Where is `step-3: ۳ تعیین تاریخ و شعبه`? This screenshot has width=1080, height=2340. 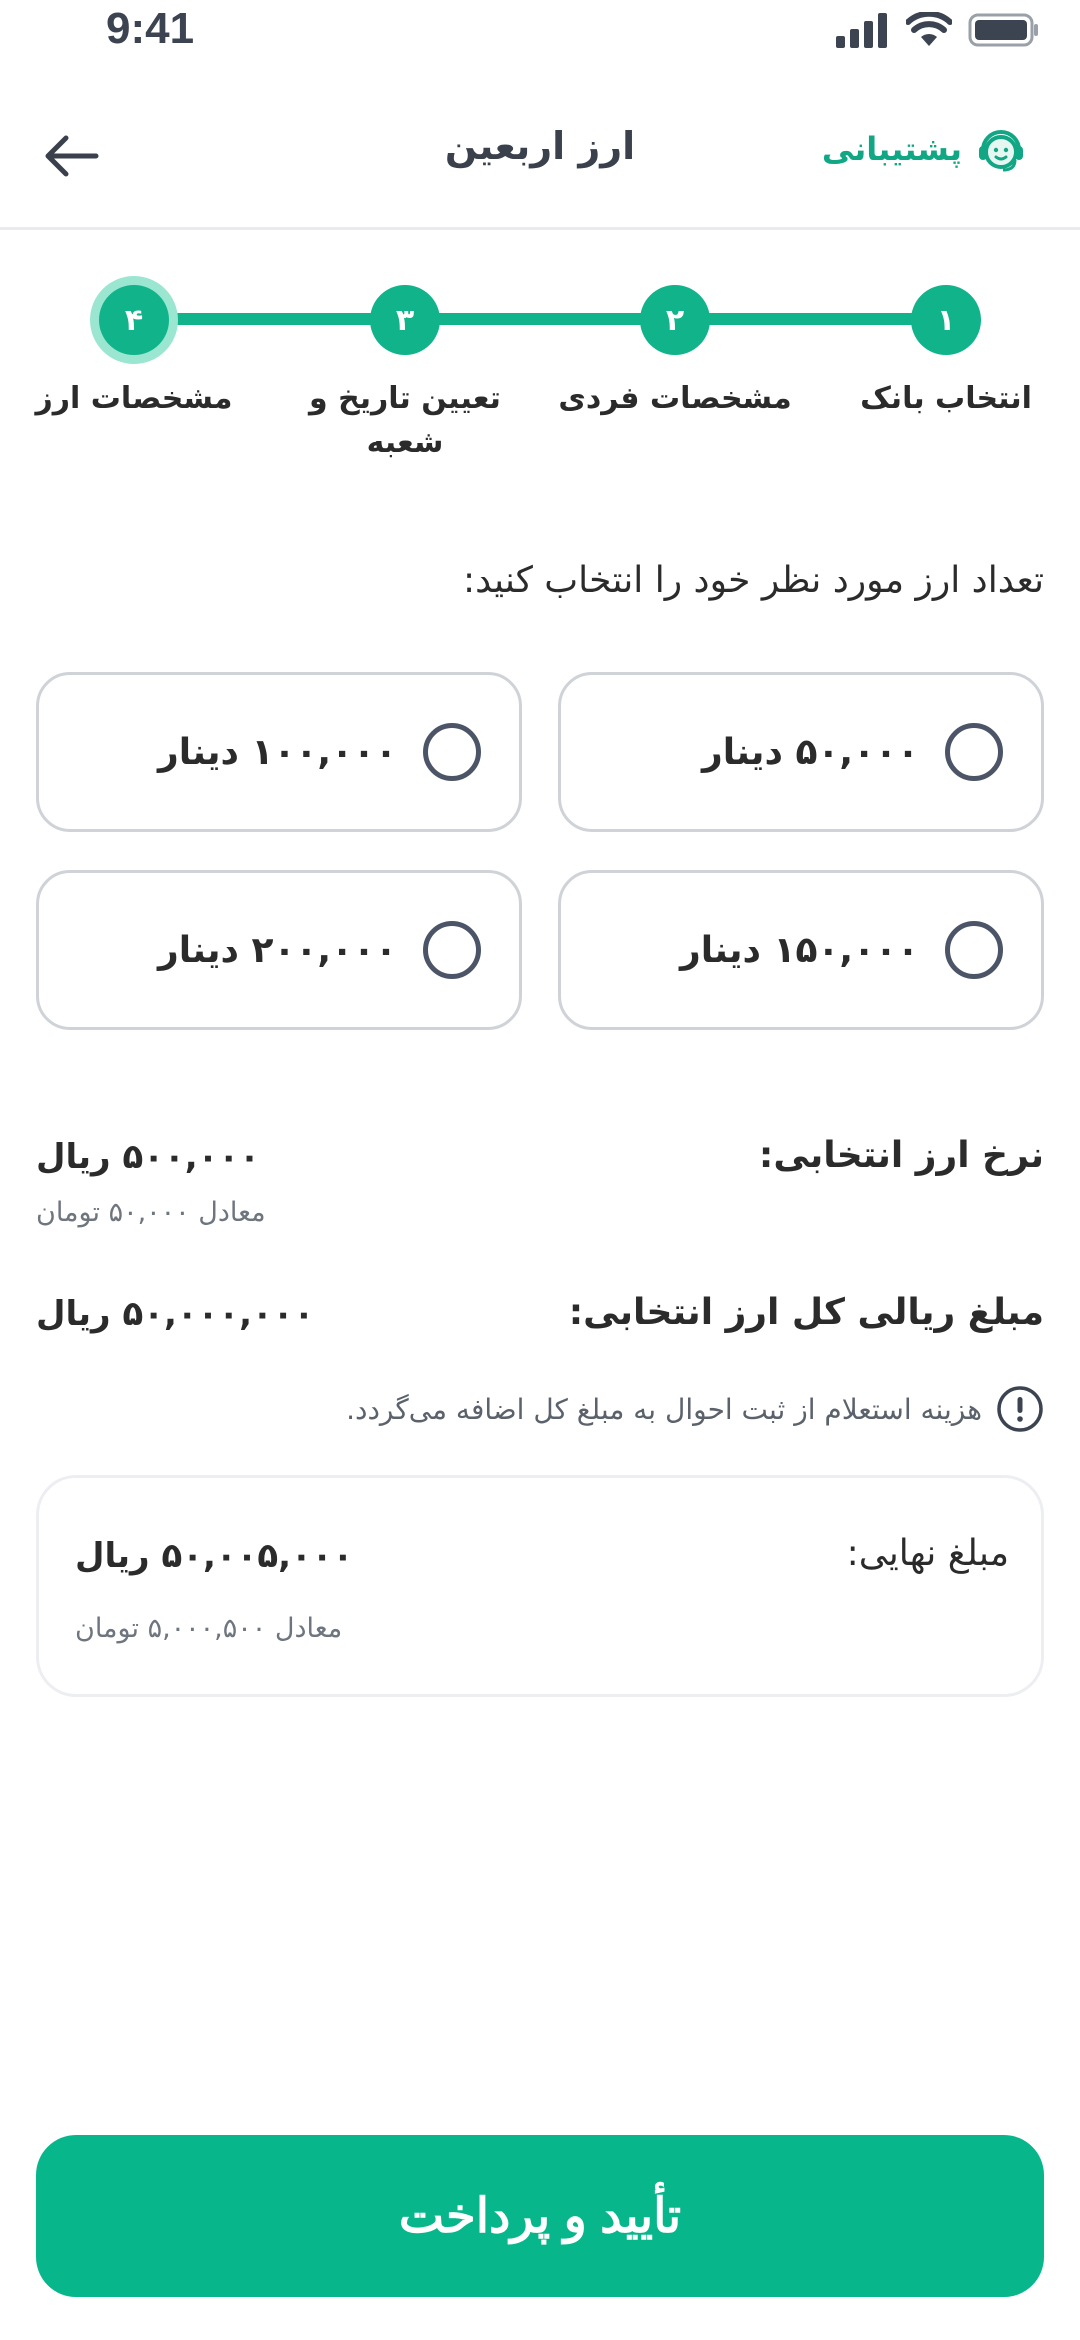 step-3: ۳ تعیین تاریخ و شعبه is located at coordinates (405, 369).